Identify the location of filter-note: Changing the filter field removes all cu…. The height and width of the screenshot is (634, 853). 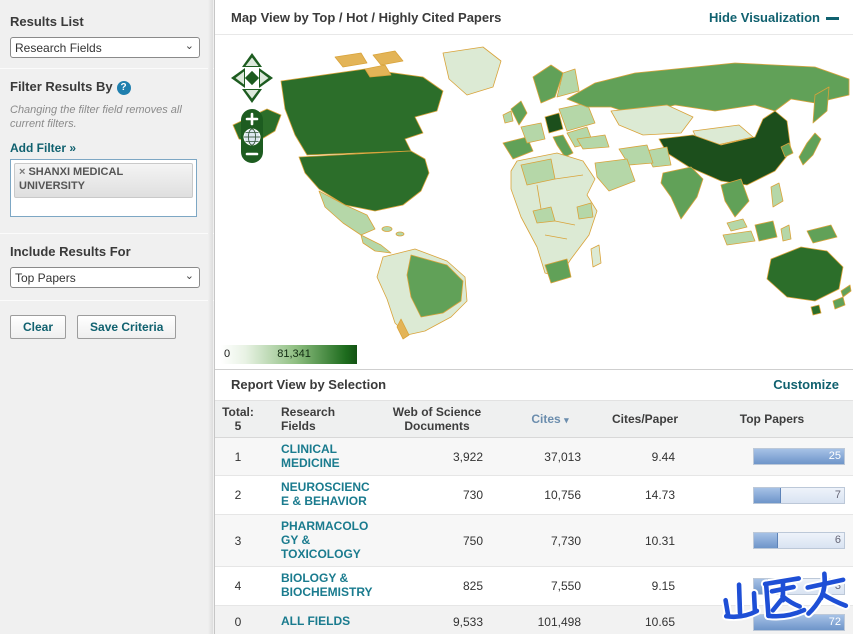
(96, 116).